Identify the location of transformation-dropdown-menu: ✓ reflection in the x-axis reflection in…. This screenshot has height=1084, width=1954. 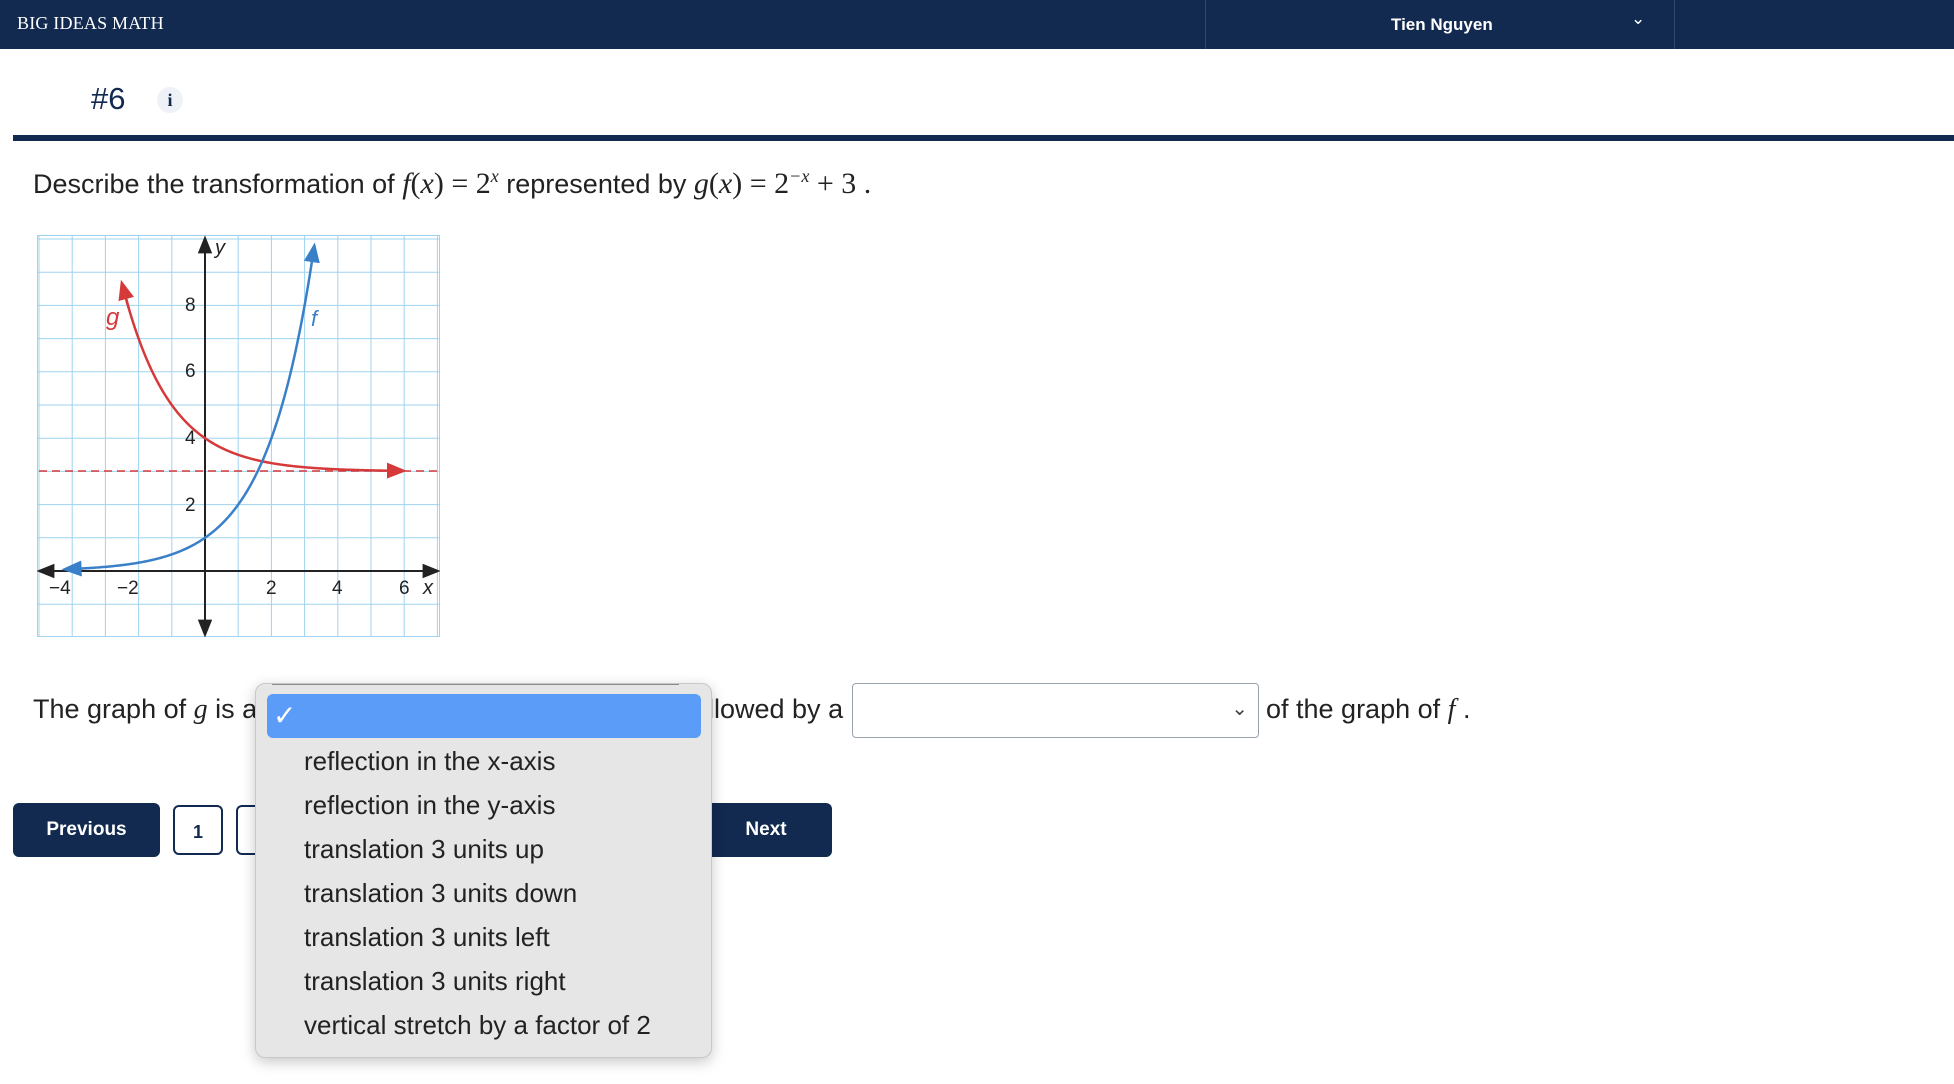
(483, 870).